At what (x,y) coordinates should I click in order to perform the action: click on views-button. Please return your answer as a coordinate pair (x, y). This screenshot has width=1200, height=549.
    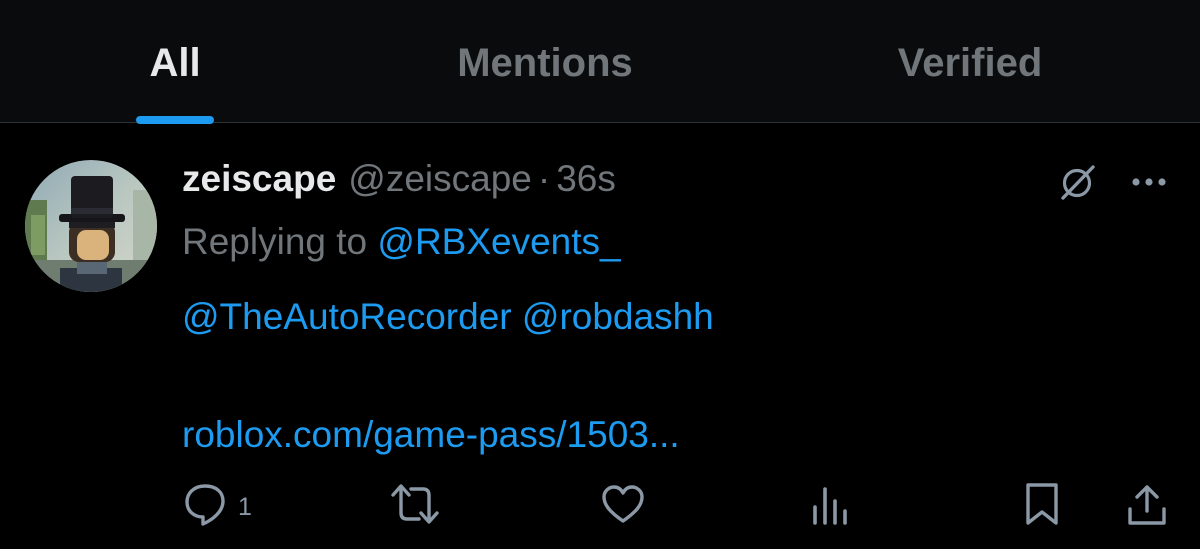
    Looking at the image, I should click on (831, 504).